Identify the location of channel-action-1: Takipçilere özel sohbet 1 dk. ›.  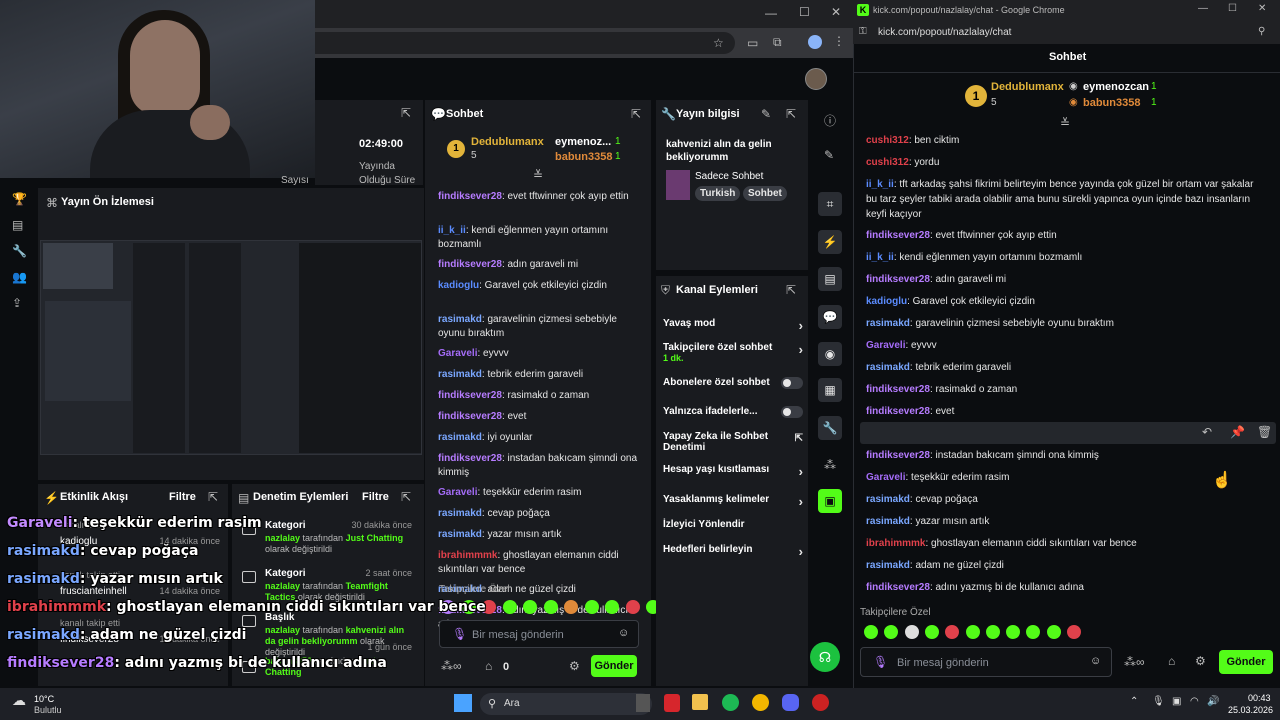
(733, 352).